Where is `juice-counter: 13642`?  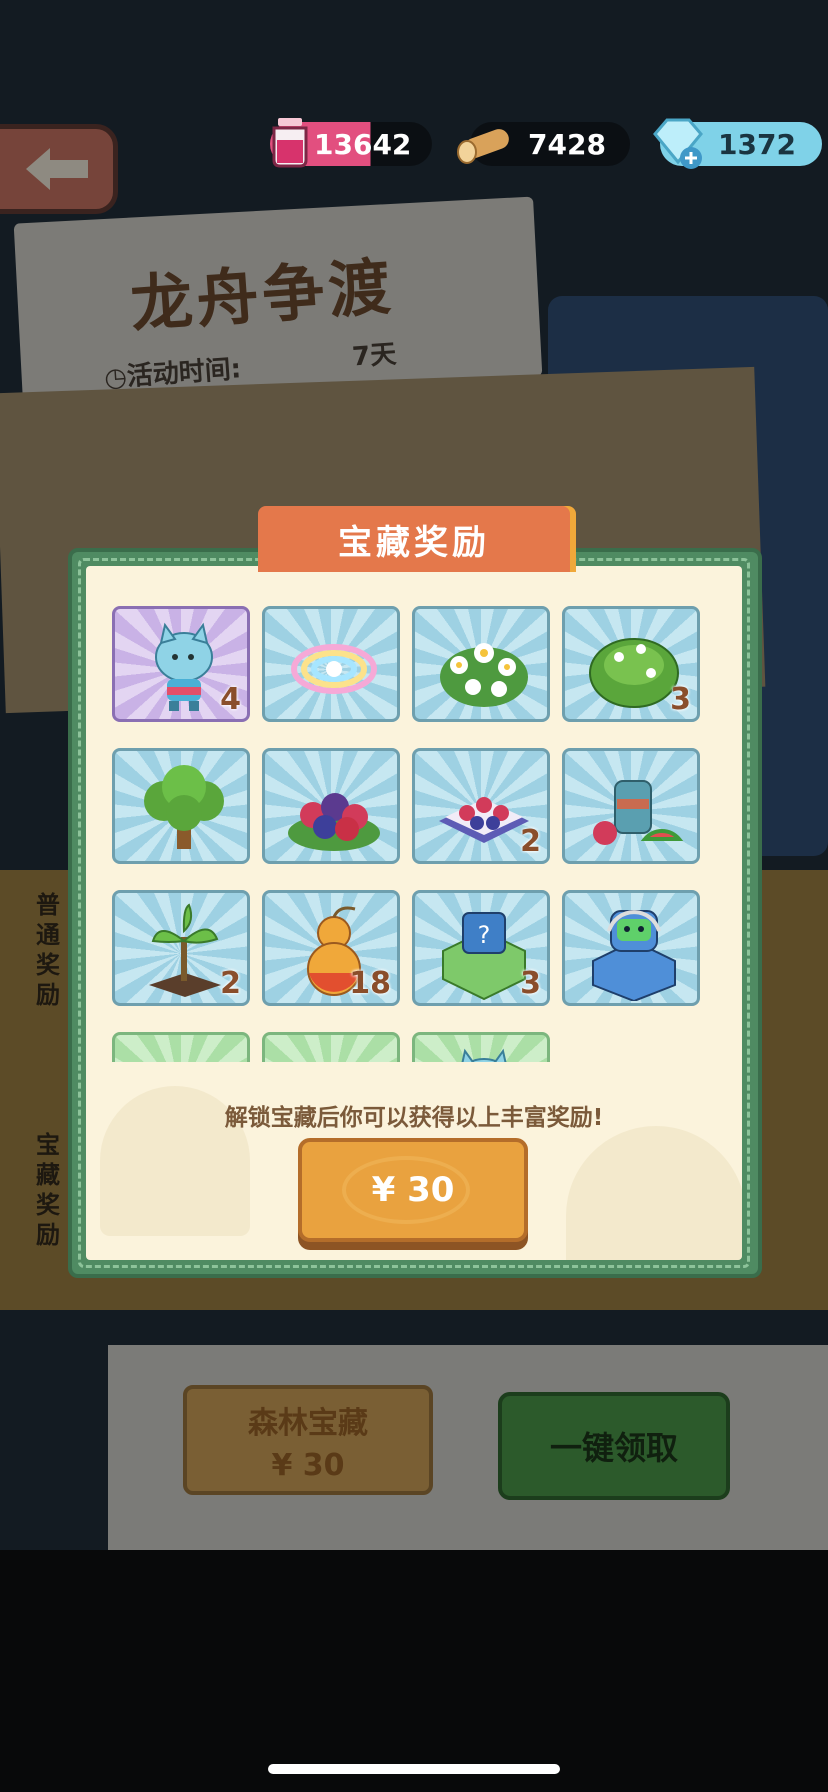
juice-counter: 13642 is located at coordinates (351, 143).